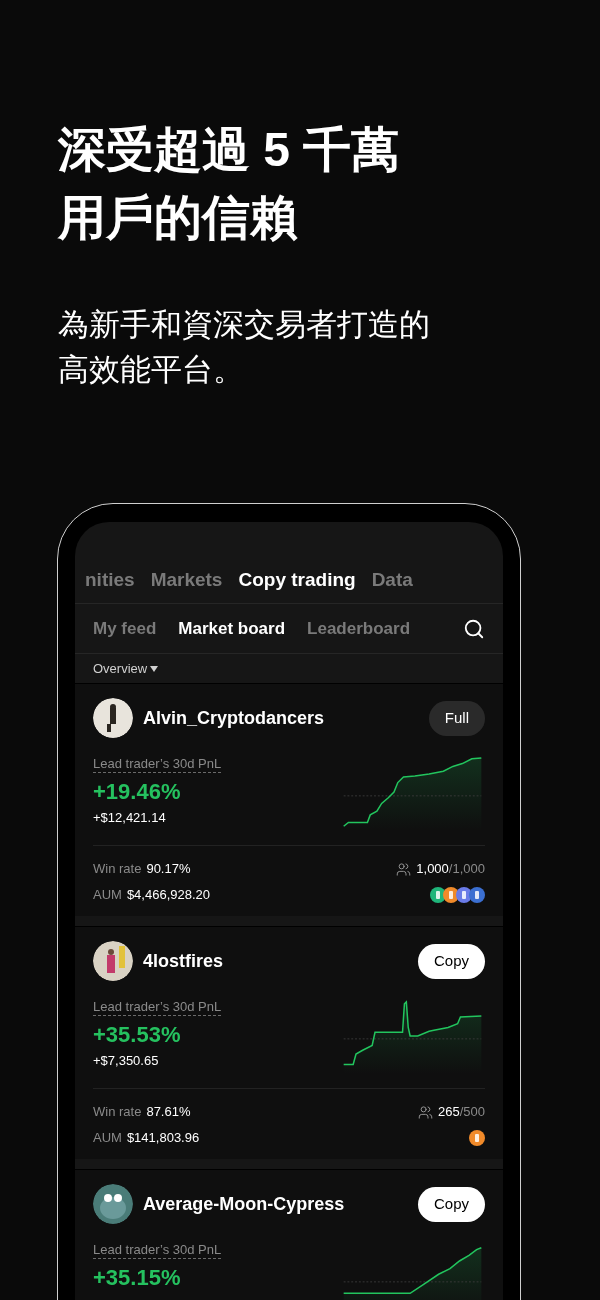 Image resolution: width=600 pixels, height=1300 pixels. What do you see at coordinates (449, 1112) in the screenshot?
I see `copier-count: 265` at bounding box center [449, 1112].